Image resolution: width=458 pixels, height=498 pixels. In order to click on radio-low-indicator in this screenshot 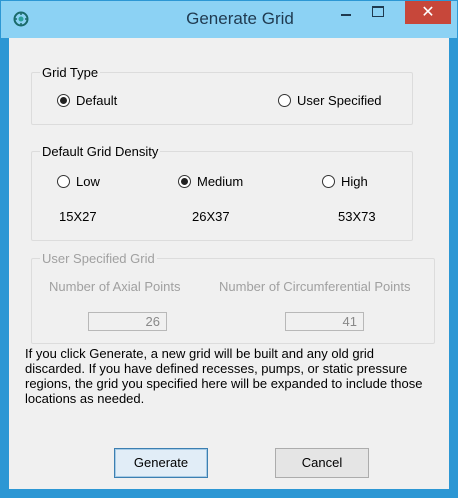, I will do `click(63, 181)`.